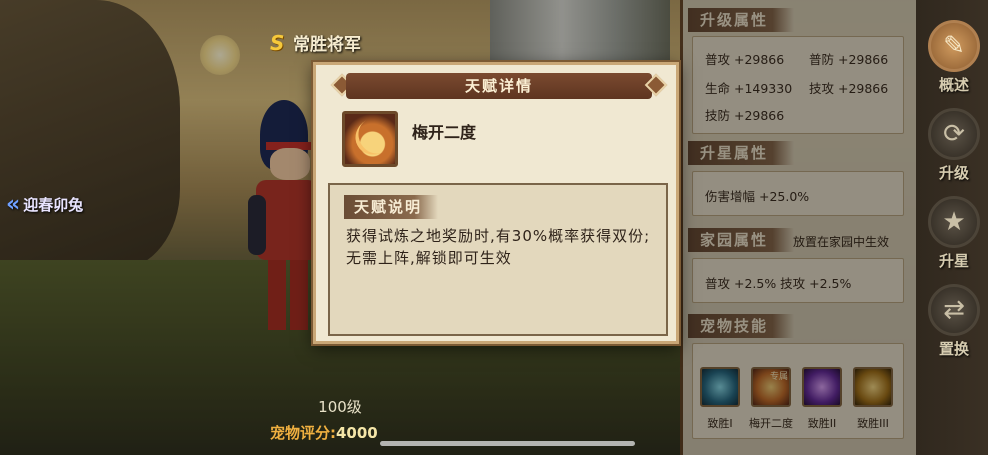 This screenshot has width=988, height=455. I want to click on side-button-label: 升级, so click(953, 173).